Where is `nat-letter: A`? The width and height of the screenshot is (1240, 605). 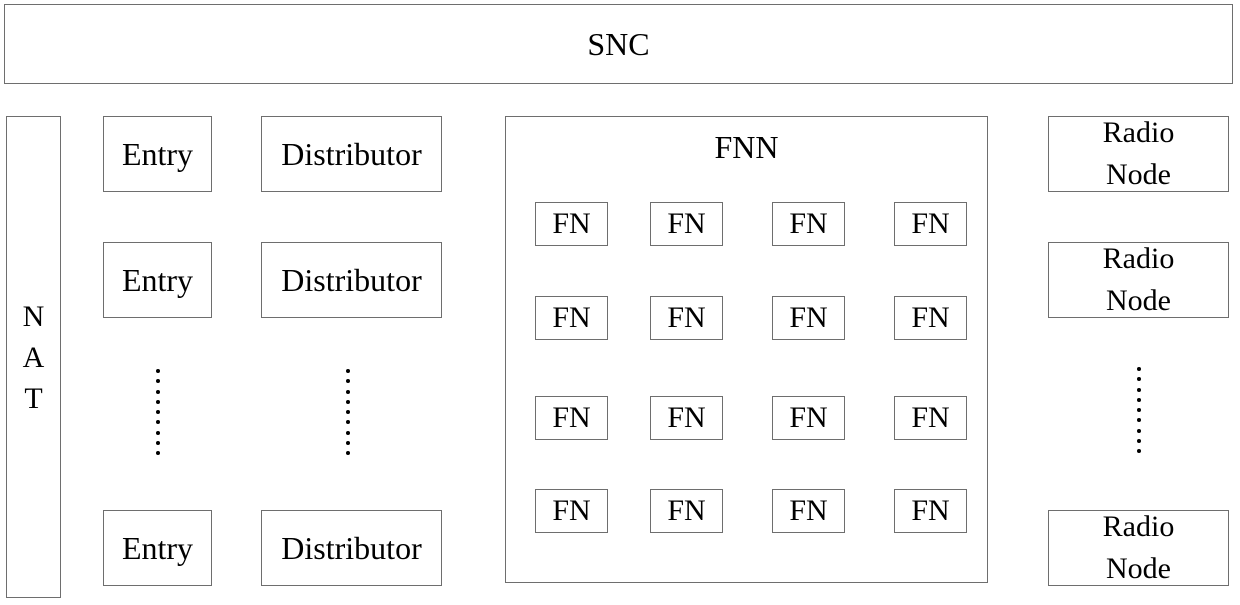 nat-letter: A is located at coordinates (33, 357).